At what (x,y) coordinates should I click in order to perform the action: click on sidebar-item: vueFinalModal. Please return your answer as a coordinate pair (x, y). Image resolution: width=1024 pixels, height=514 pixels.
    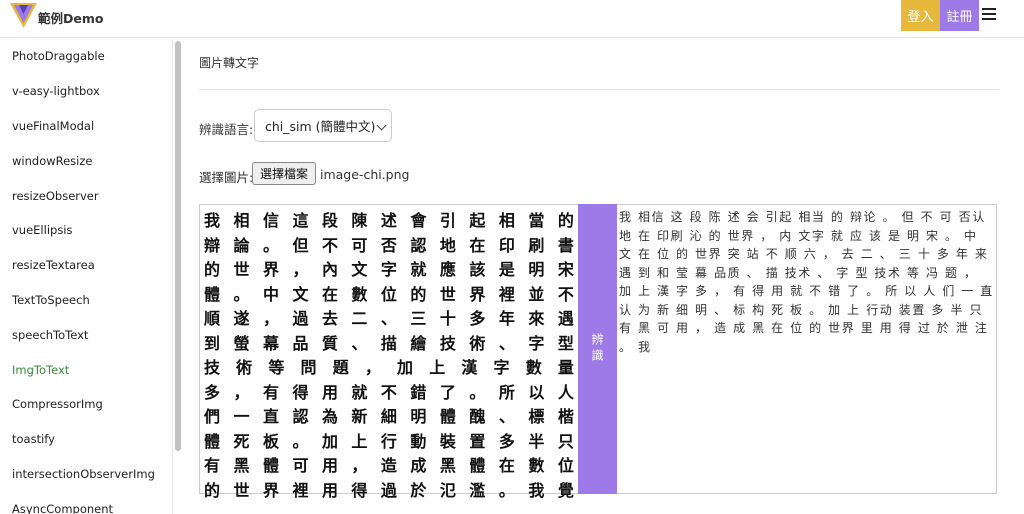
    Looking at the image, I should click on (86, 126).